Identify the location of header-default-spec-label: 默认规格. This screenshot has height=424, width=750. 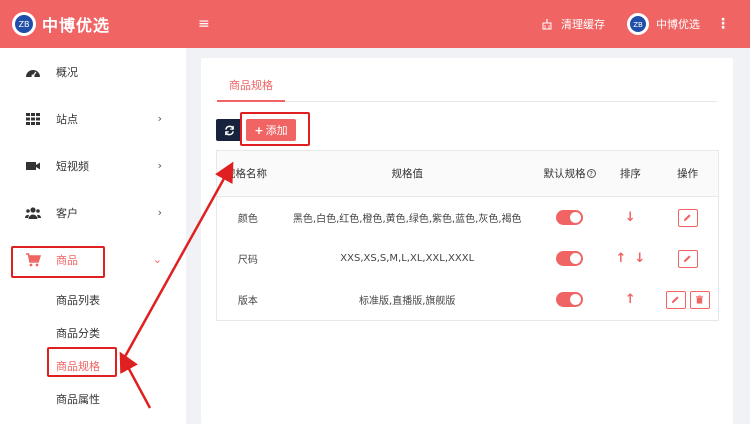
(564, 174).